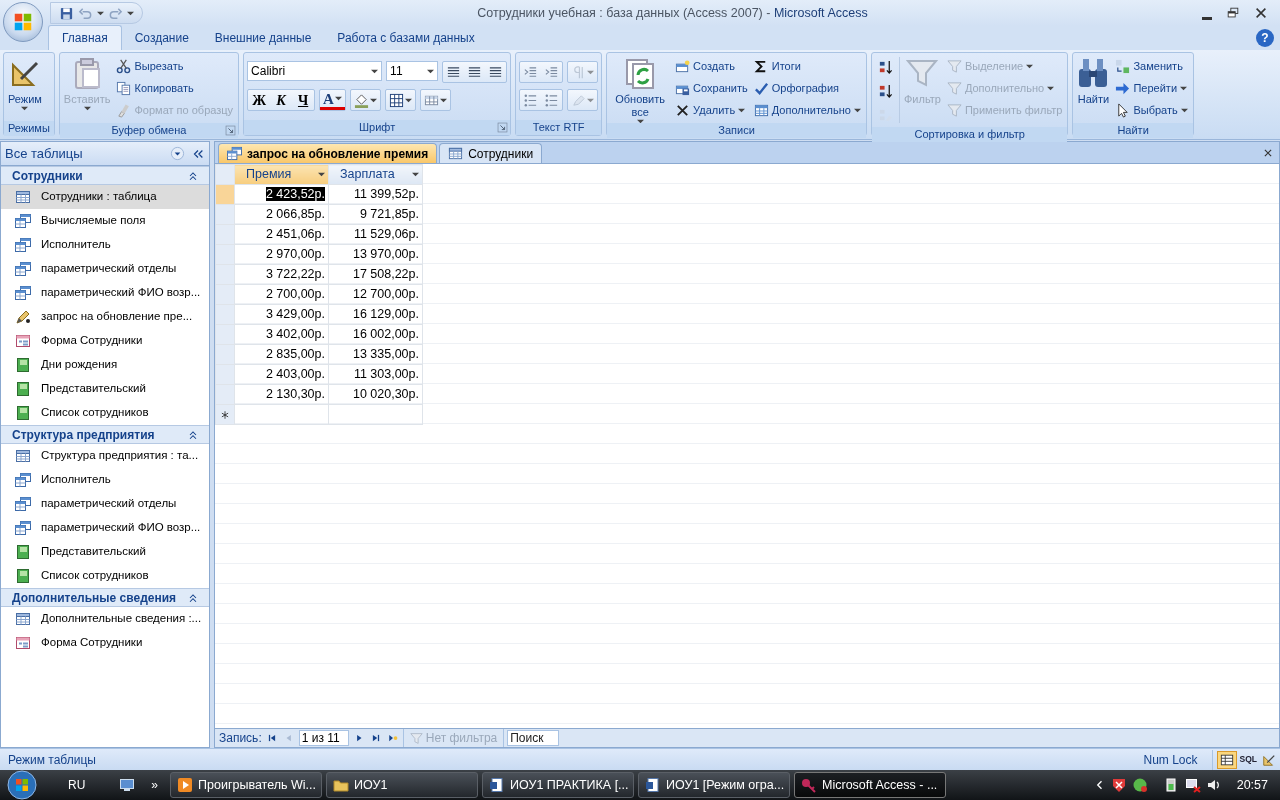  What do you see at coordinates (341, 785) in the screenshot?
I see `folder-icon` at bounding box center [341, 785].